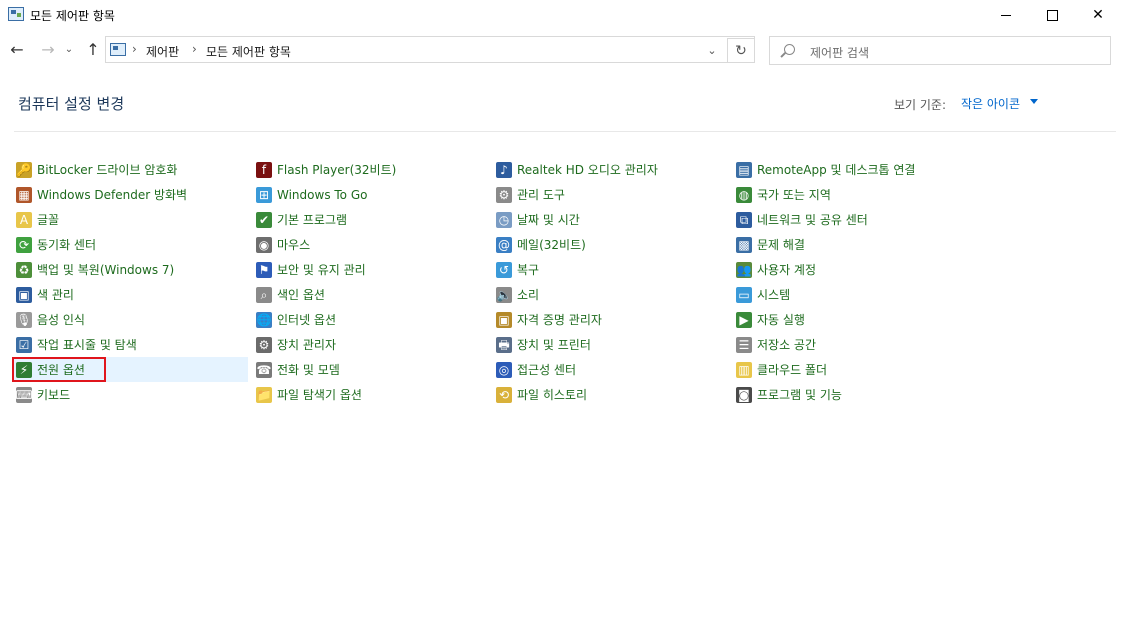 The width and height of the screenshot is (1121, 630). Describe the element at coordinates (1034, 101) in the screenshot. I see `caret-down-icon` at that location.